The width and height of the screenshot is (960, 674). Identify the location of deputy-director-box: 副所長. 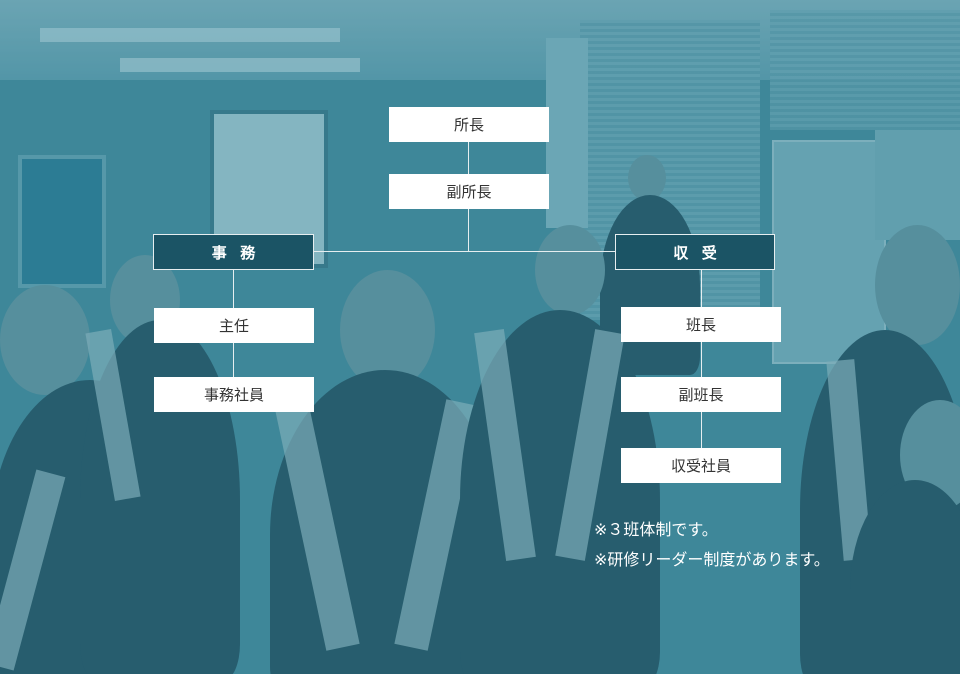
(469, 191).